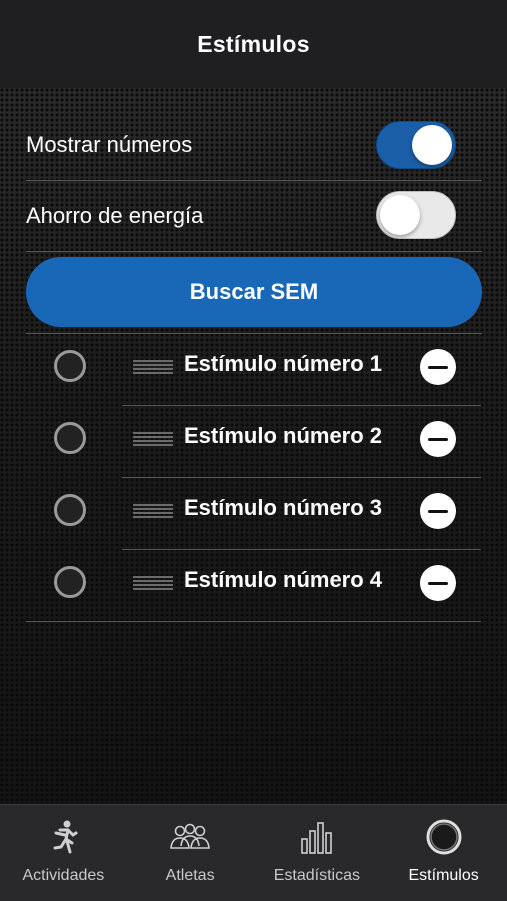  Describe the element at coordinates (283, 507) in the screenshot. I see `stimulus-label: Estímulo número 3` at that location.